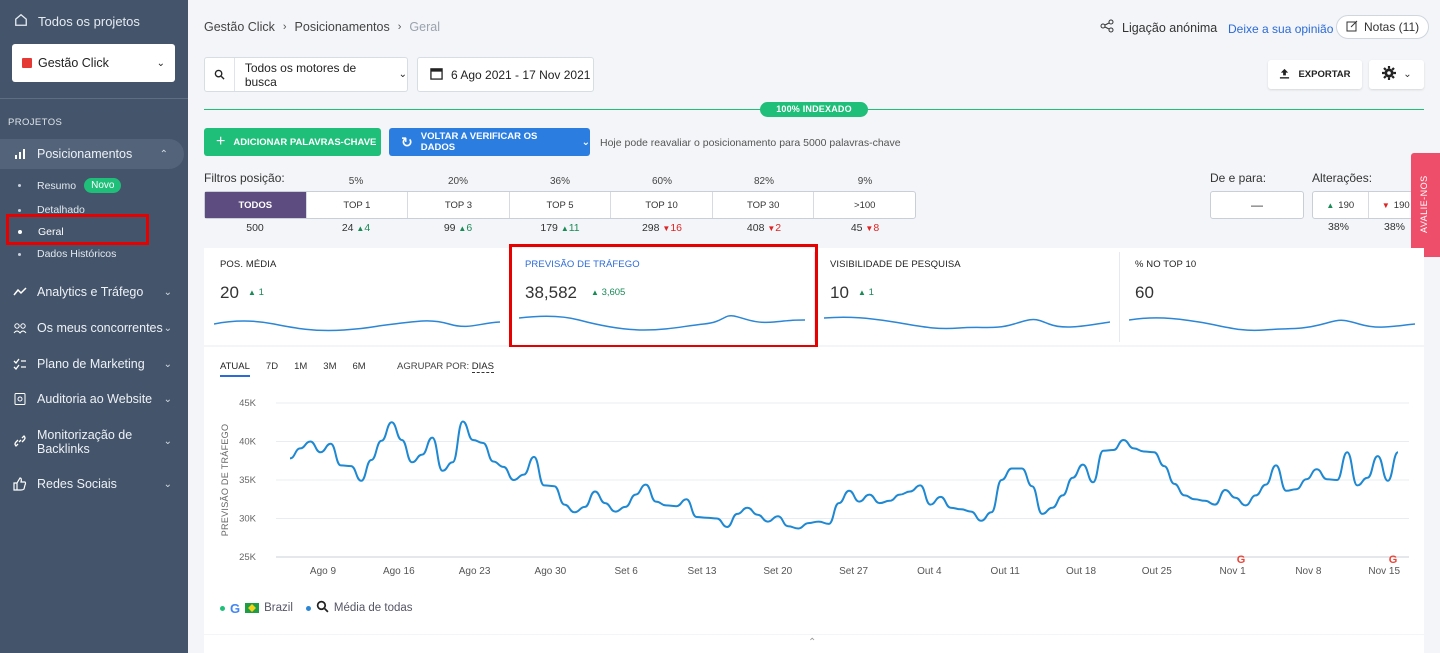 This screenshot has height=653, width=1440. What do you see at coordinates (561, 205) in the screenshot?
I see `filter-top5: TOP 5` at bounding box center [561, 205].